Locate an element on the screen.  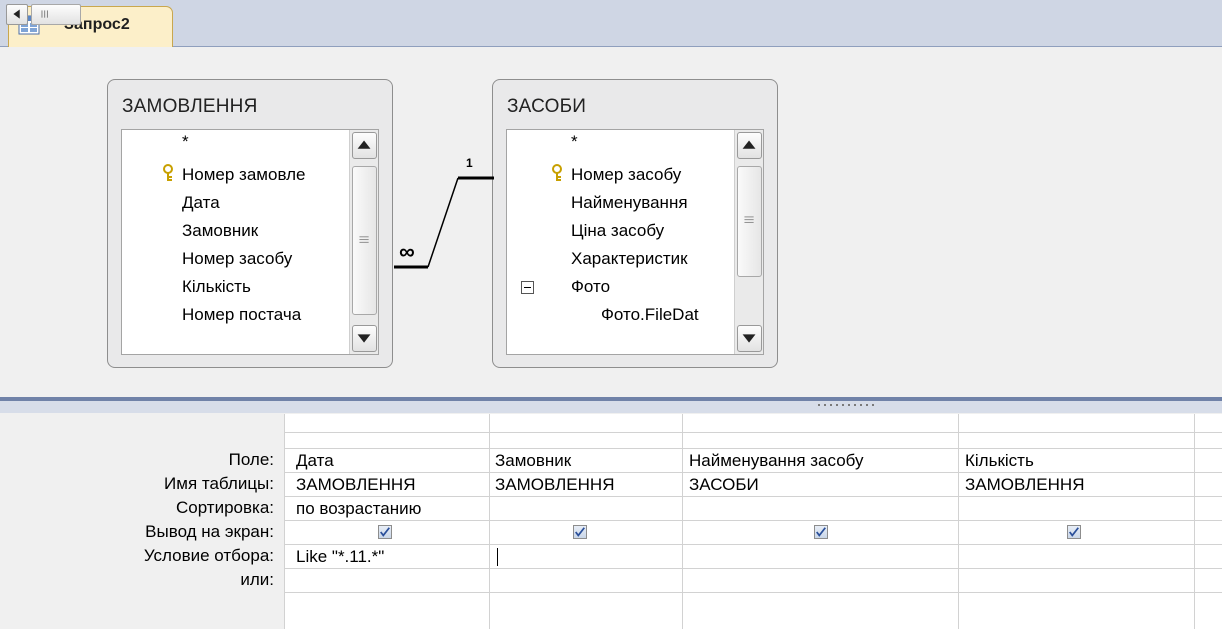
field-item: Характеристик is located at coordinates (629, 259).